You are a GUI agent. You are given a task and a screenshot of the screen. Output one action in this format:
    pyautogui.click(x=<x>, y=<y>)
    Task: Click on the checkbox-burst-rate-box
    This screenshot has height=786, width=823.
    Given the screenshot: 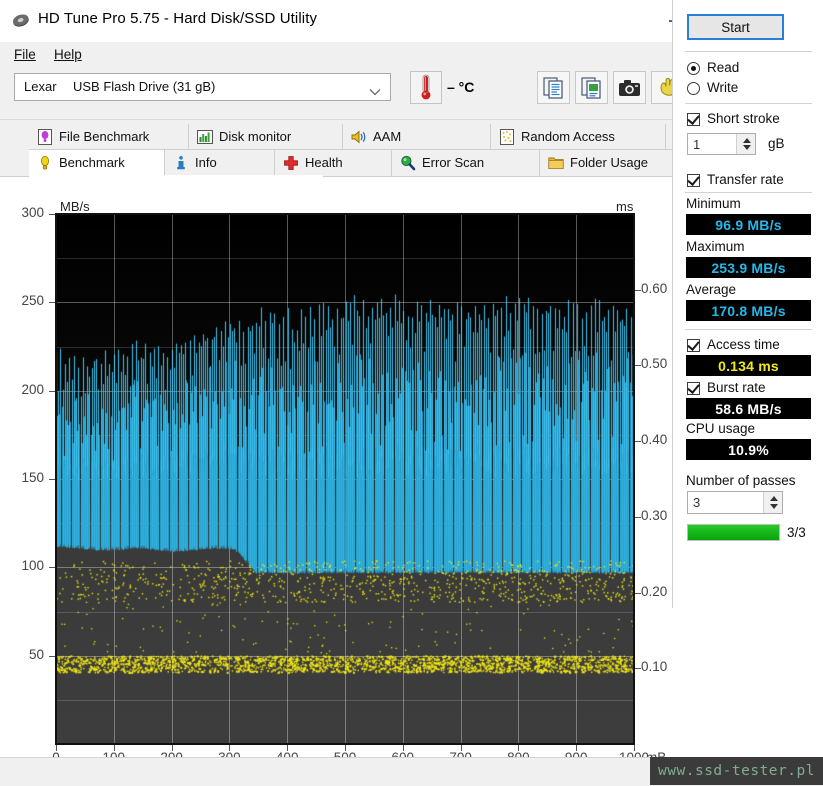 What is the action you would take?
    pyautogui.click(x=693, y=388)
    